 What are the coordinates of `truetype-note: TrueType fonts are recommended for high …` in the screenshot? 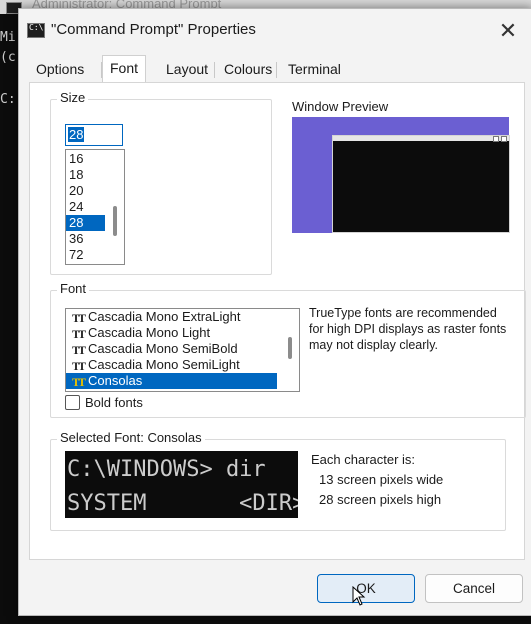 It's located at (408, 329).